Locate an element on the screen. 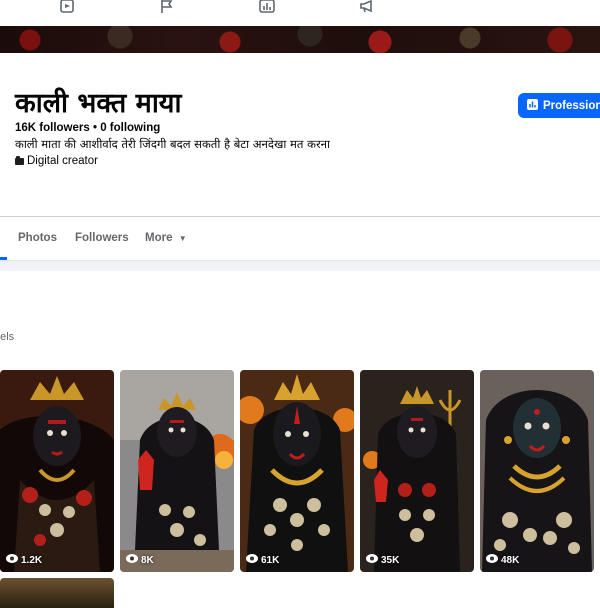 The width and height of the screenshot is (600, 608). video-icon is located at coordinates (67, 7).